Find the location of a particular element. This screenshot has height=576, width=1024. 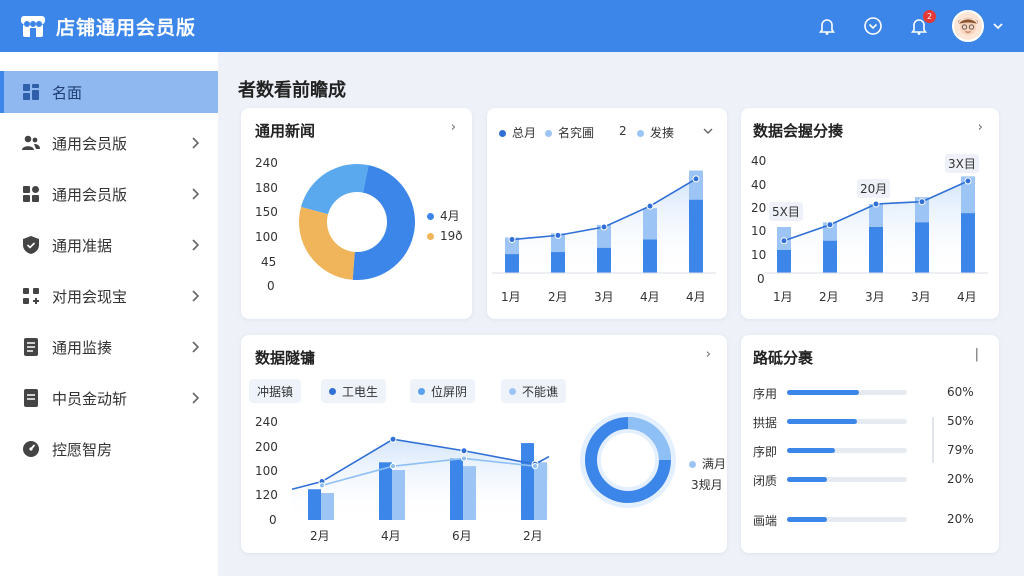

sidebar-item-home: 名面 is located at coordinates (109, 92).